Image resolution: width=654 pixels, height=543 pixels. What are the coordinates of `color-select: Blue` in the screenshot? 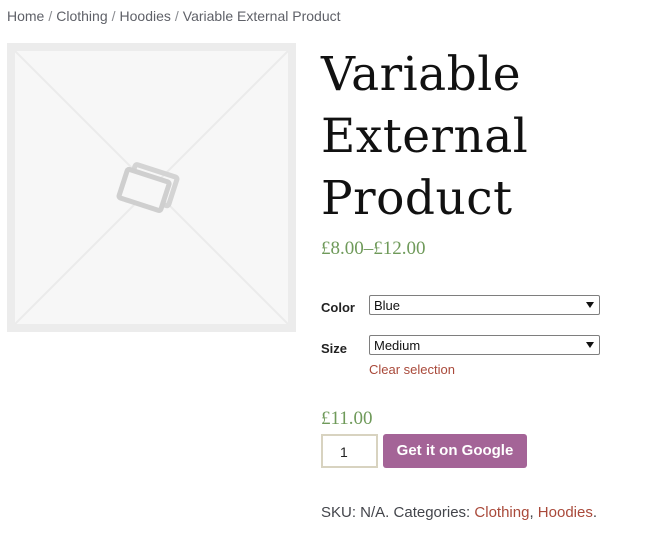 It's located at (484, 305).